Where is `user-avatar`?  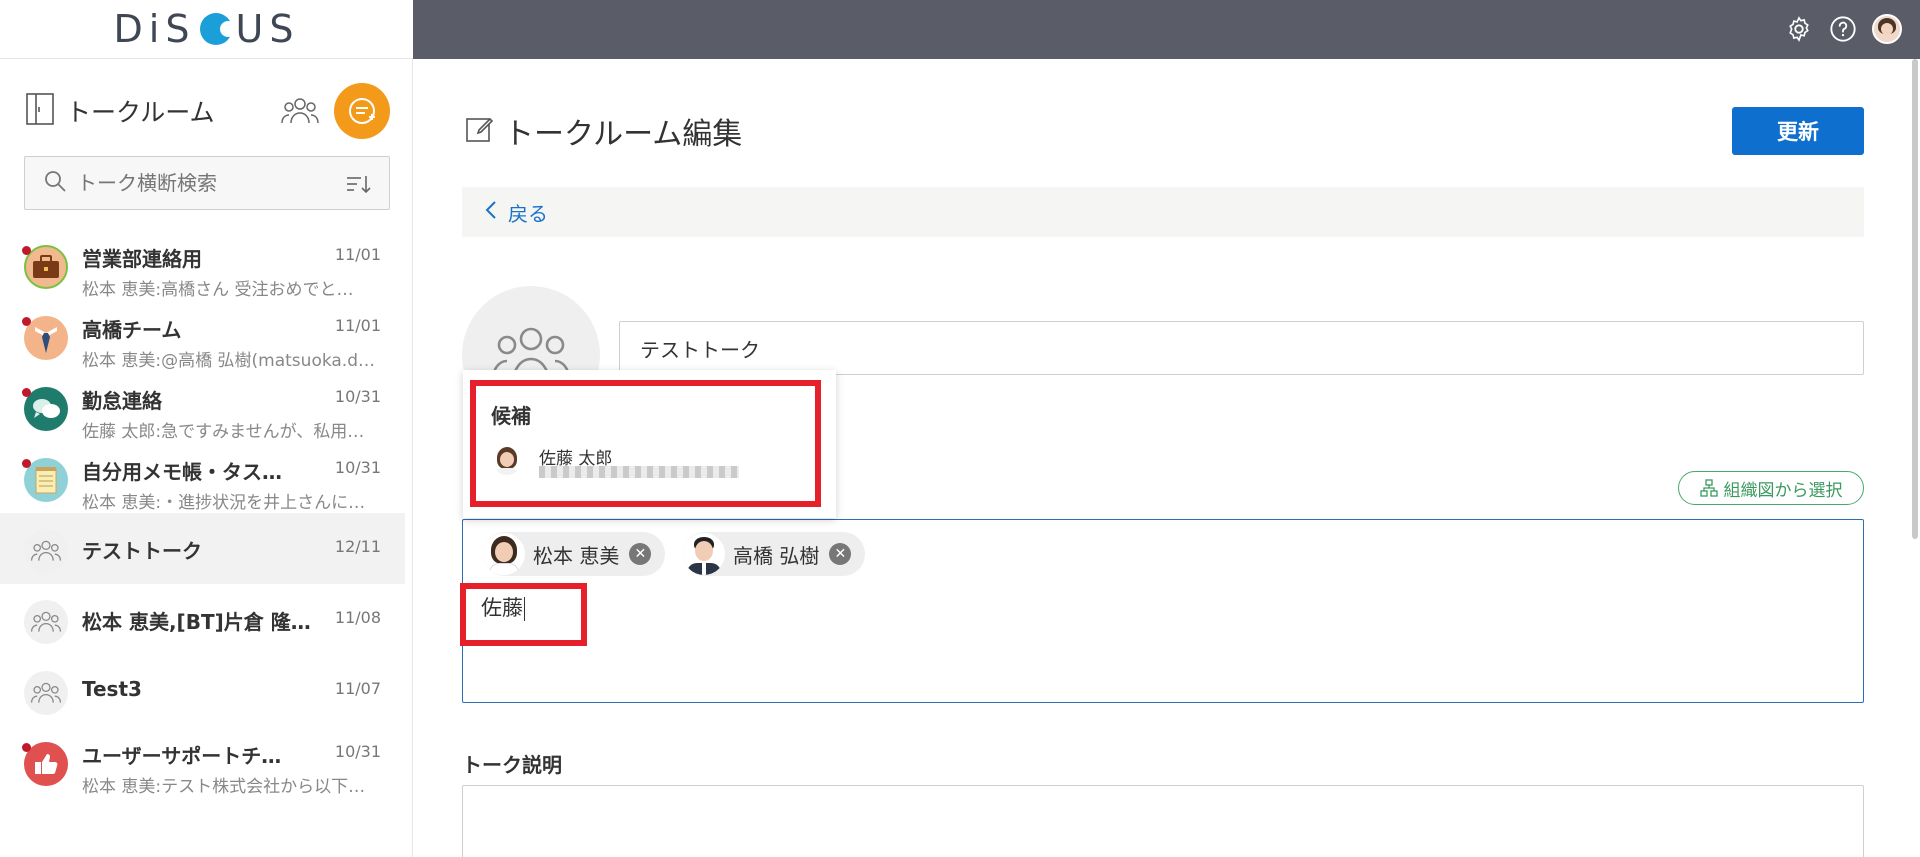
user-avatar is located at coordinates (1887, 29).